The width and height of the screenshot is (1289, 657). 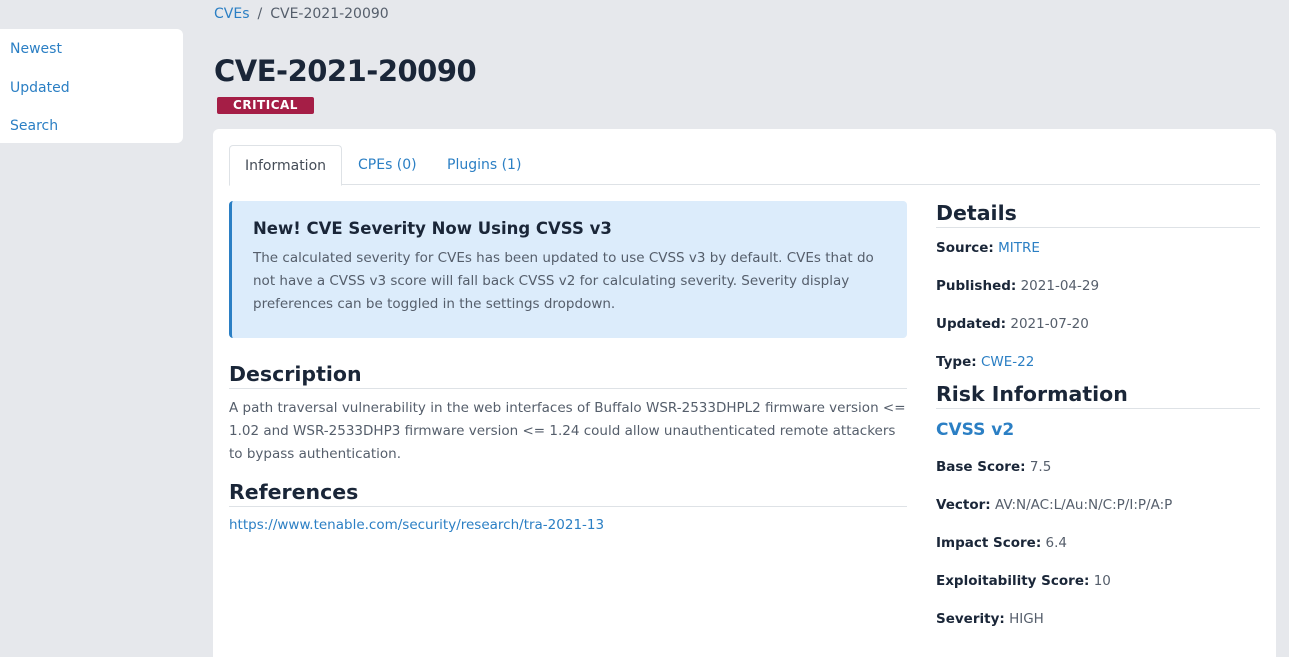 What do you see at coordinates (975, 430) in the screenshot?
I see `cvss-v2-heading: CVSS v2` at bounding box center [975, 430].